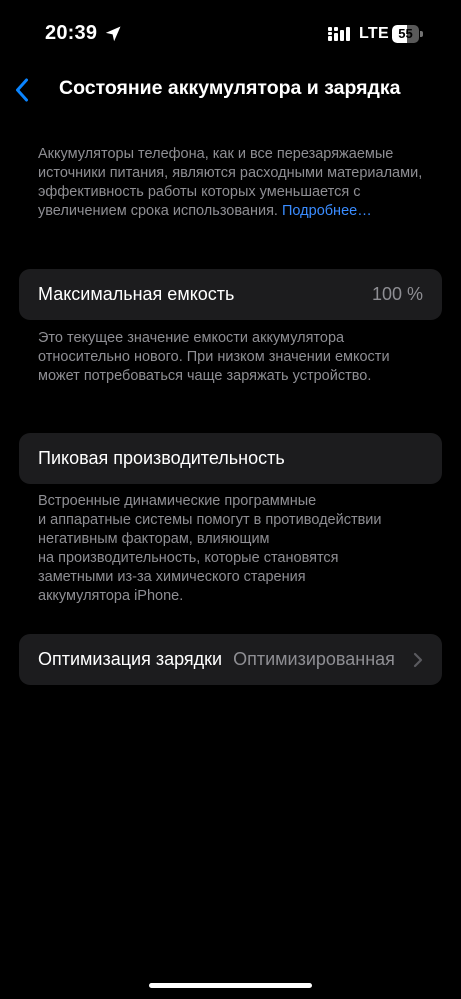 This screenshot has width=461, height=999. I want to click on footer-line: Встроенные динамические программные, so click(177, 501).